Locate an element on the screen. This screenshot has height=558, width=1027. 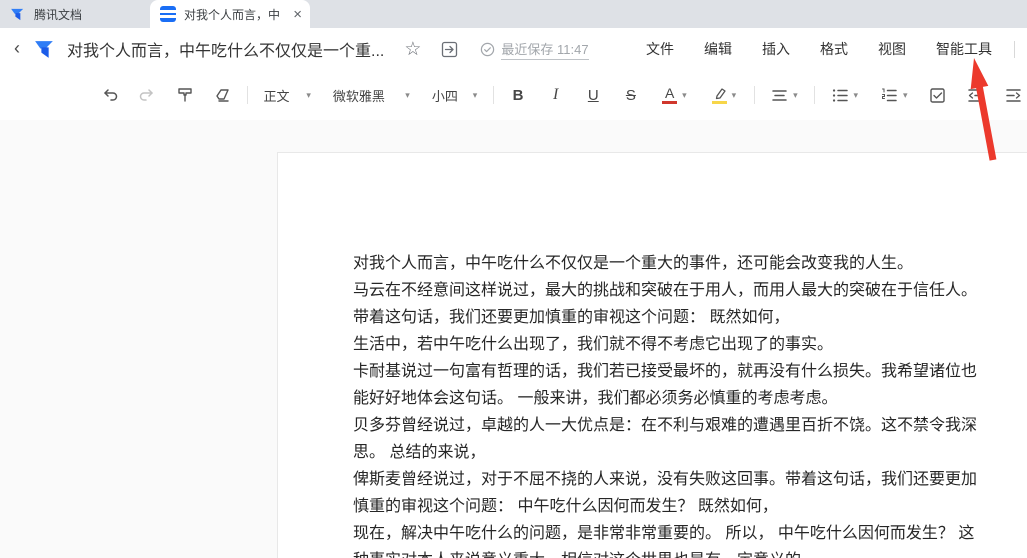
checklist-button is located at coordinates (938, 95).